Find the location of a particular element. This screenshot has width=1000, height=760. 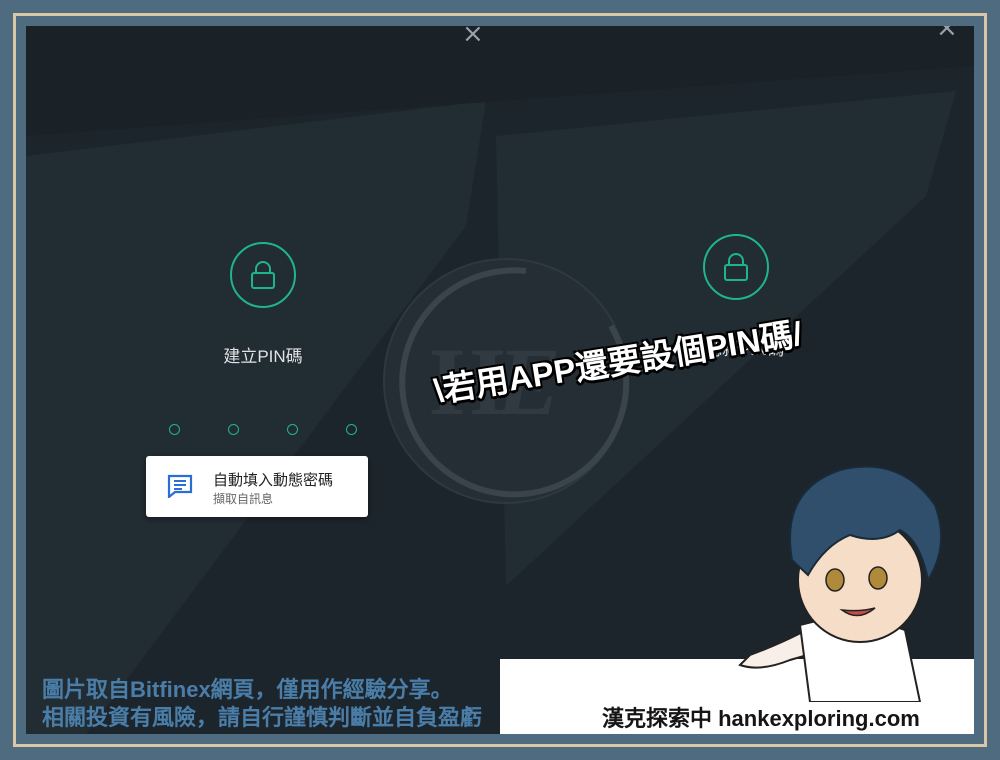

close-icon: × is located at coordinates (473, 36).